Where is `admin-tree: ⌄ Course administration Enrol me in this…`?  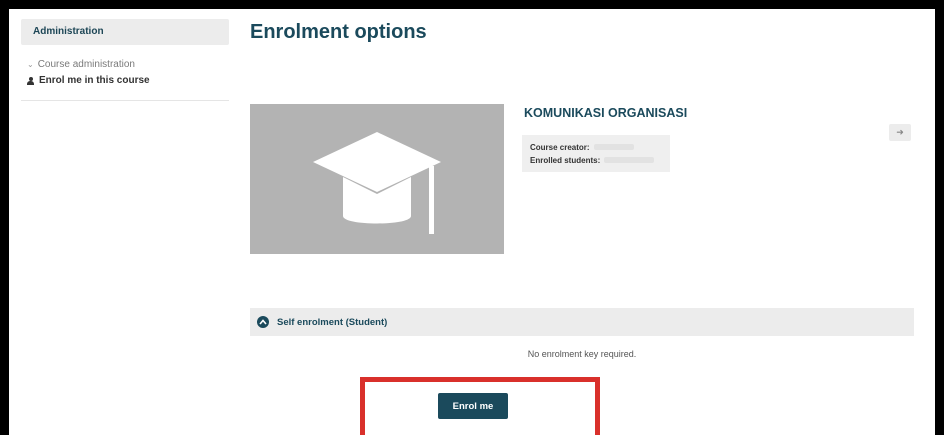
admin-tree: ⌄ Course administration Enrol me in this… is located at coordinates (125, 65).